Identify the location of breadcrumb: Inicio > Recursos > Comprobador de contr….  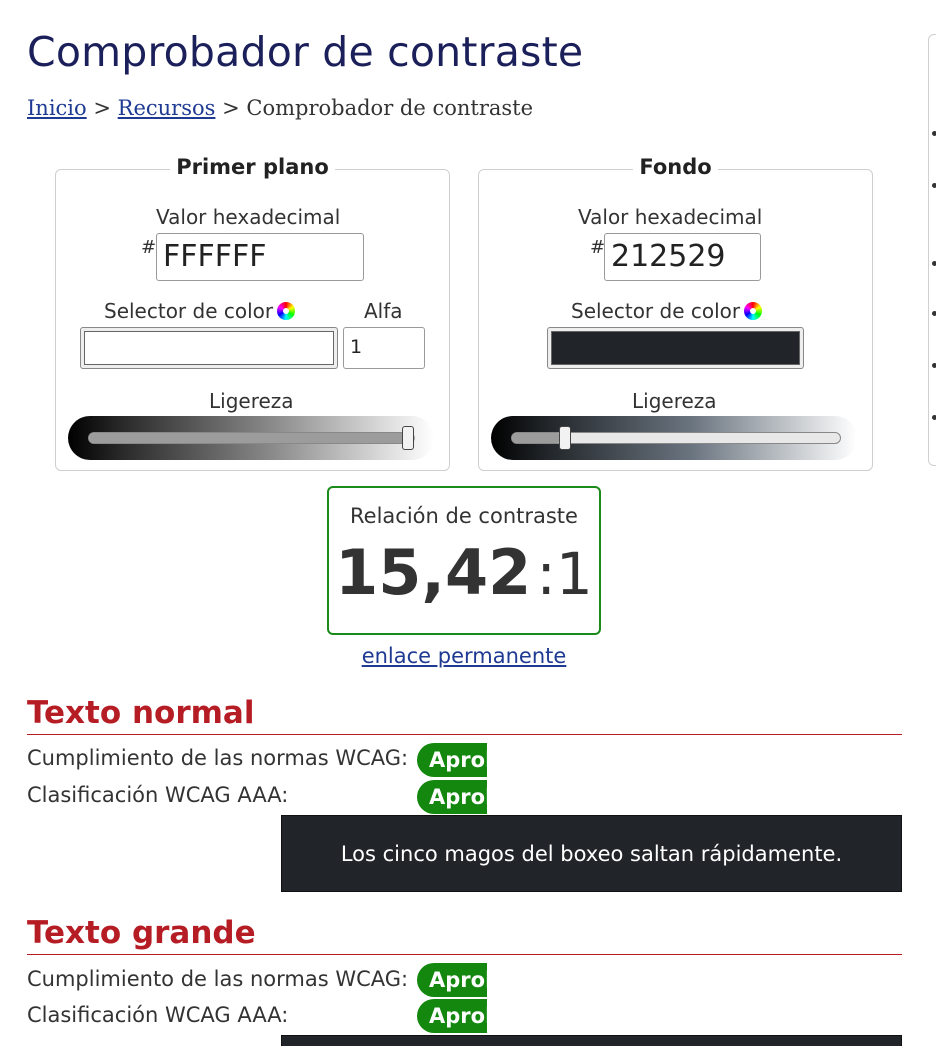
(280, 108).